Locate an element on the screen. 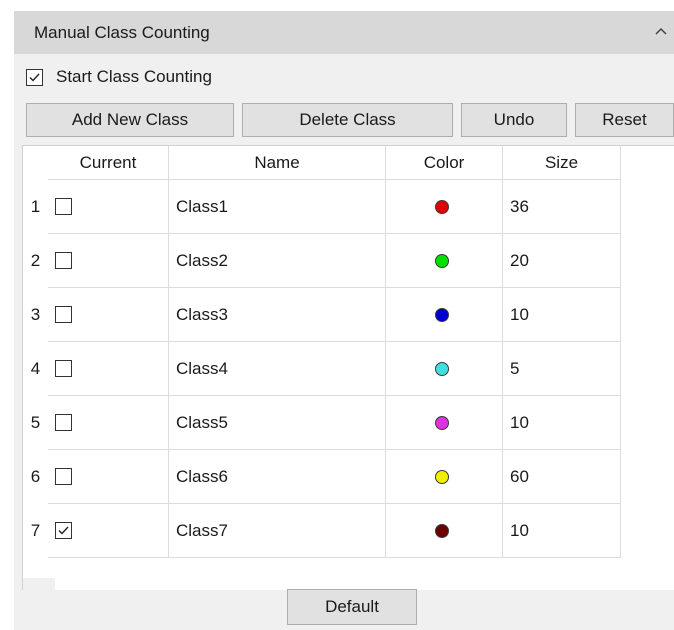 This screenshot has height=630, width=674. class-name-cell: Class3 is located at coordinates (277, 315).